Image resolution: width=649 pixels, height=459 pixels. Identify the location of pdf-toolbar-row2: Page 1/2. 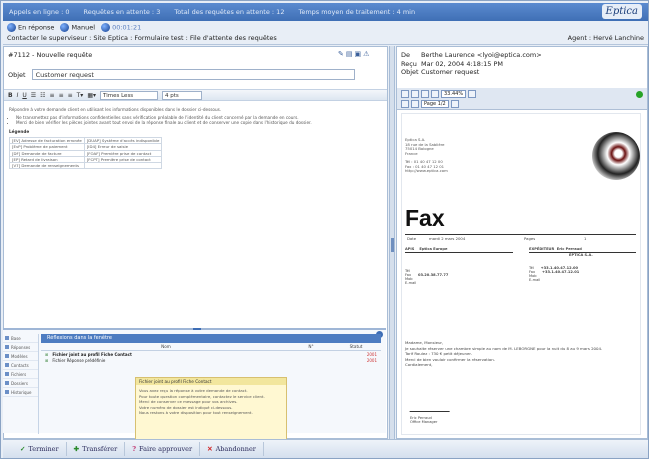
(430, 104).